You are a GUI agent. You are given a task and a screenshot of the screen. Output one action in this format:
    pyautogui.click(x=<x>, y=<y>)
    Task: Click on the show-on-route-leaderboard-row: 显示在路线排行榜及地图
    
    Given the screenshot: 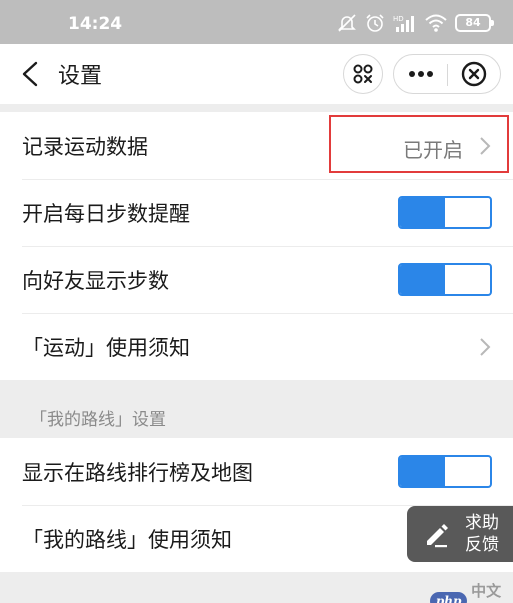 What is the action you would take?
    pyautogui.click(x=256, y=471)
    